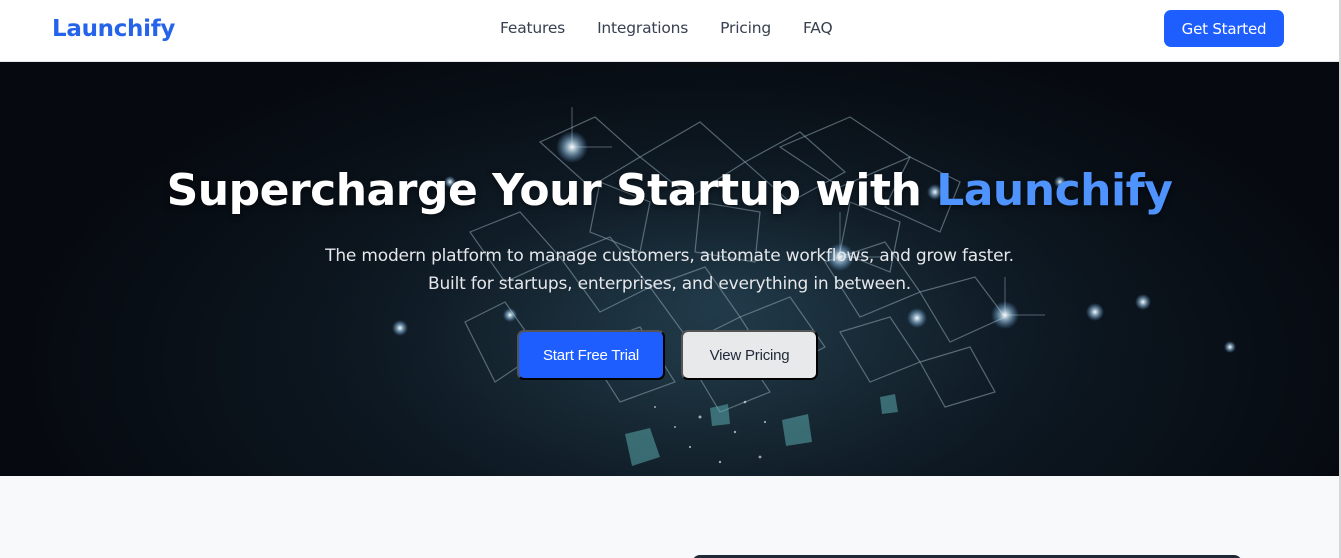 The image size is (1341, 558). What do you see at coordinates (1054, 190) in the screenshot?
I see `hero-title-accent: Launchify` at bounding box center [1054, 190].